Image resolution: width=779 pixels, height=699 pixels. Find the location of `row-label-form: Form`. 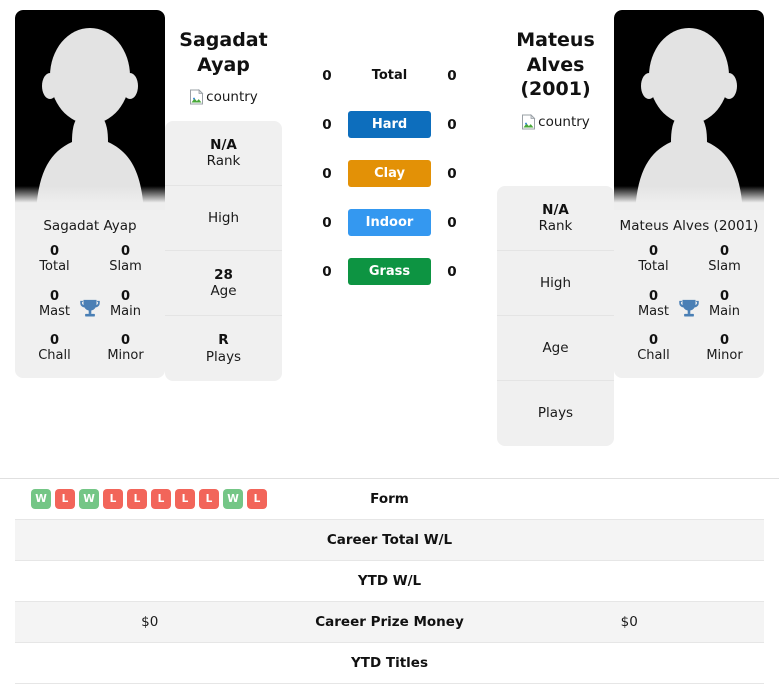

row-label-form: Form is located at coordinates (389, 499).